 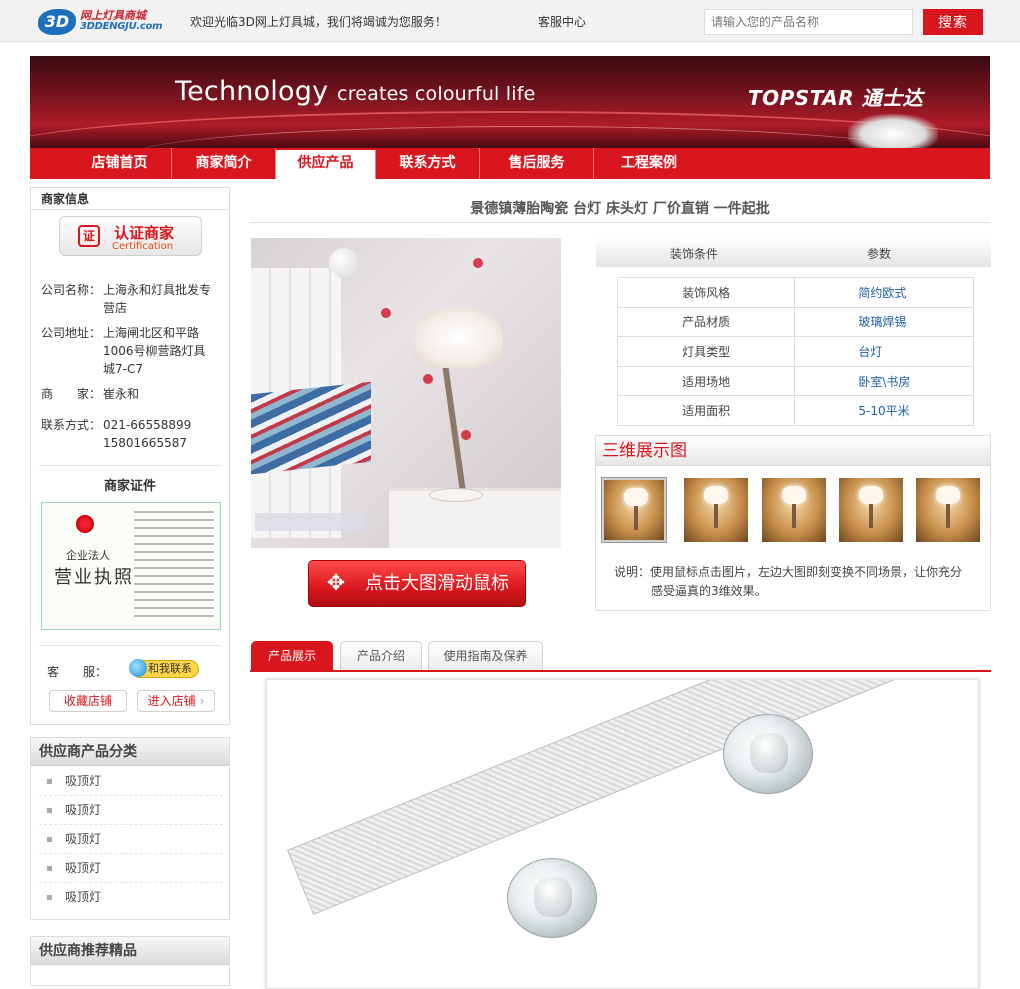 I want to click on spec-key: 适用面积, so click(x=706, y=410).